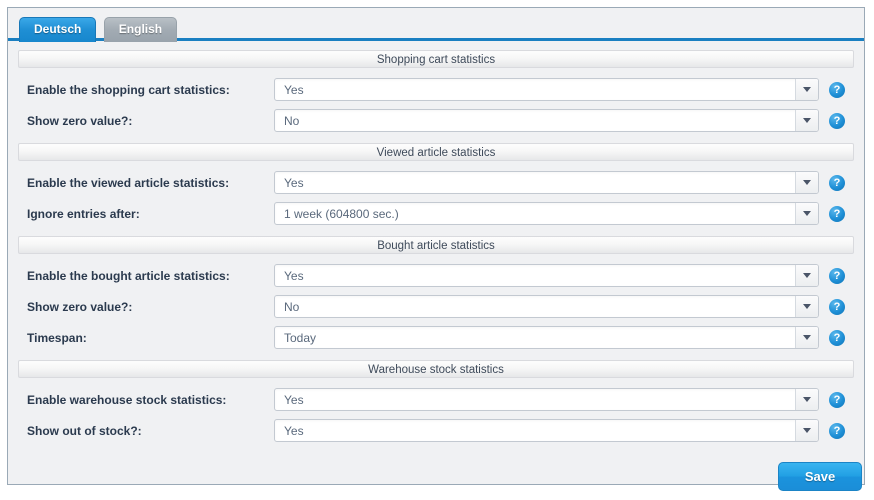 This screenshot has height=500, width=874. Describe the element at coordinates (546, 213) in the screenshot. I see `select-ignore-entries-after: 1 week (604800 sec.)` at that location.